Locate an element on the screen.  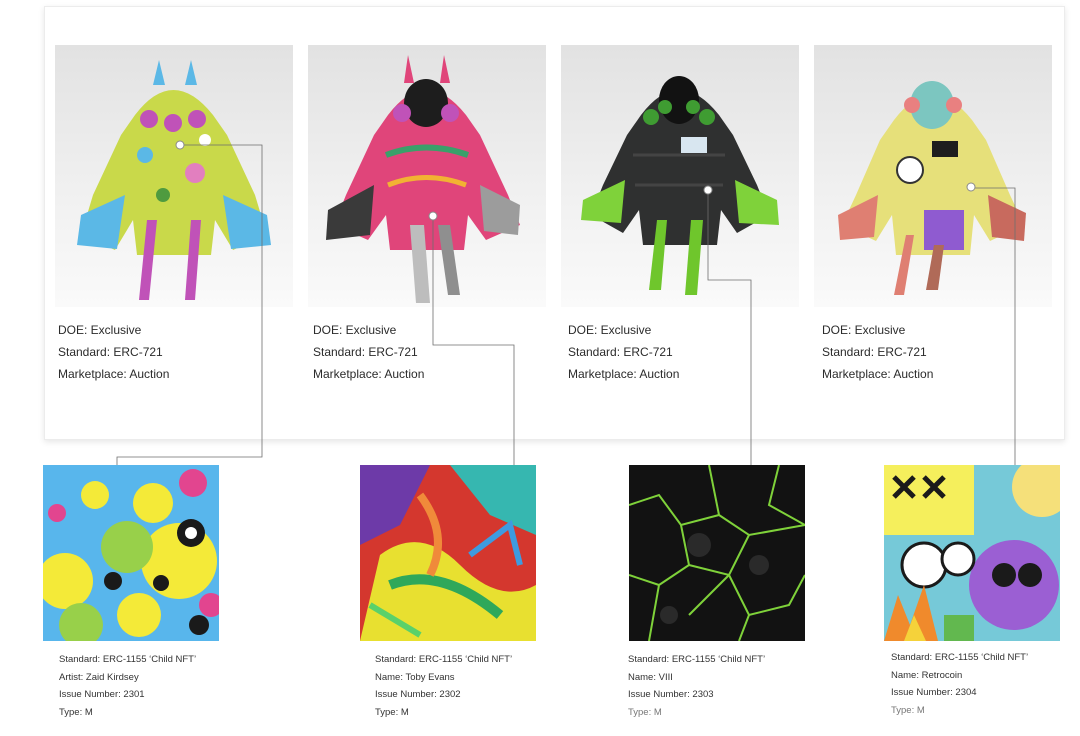
parent-doe-3: DOE: Exclusive is located at coordinates (610, 330).